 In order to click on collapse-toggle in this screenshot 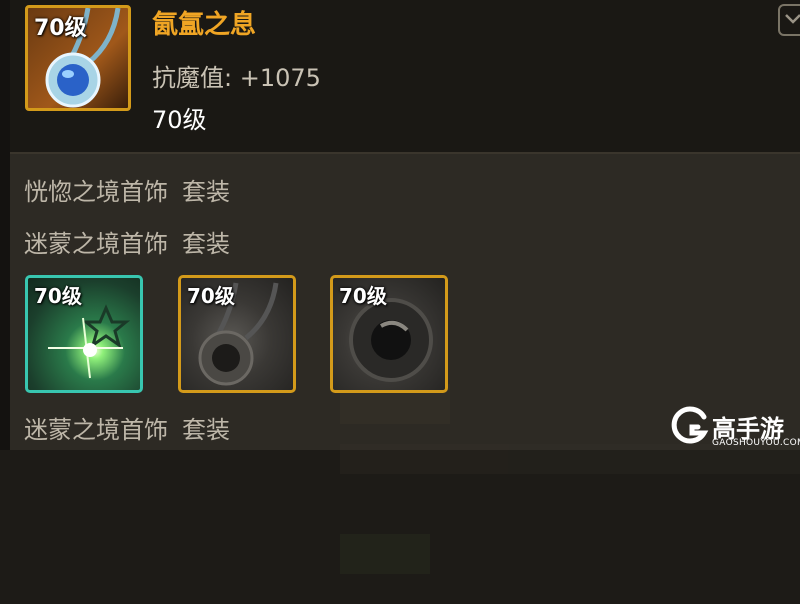, I will do `click(789, 20)`.